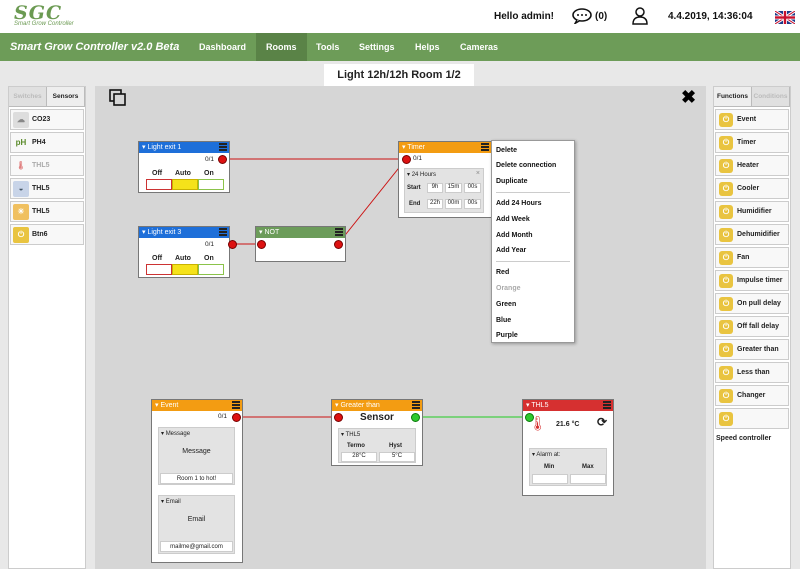  What do you see at coordinates (222, 47) in the screenshot?
I see `nav-dashboard: Dashboard` at bounding box center [222, 47].